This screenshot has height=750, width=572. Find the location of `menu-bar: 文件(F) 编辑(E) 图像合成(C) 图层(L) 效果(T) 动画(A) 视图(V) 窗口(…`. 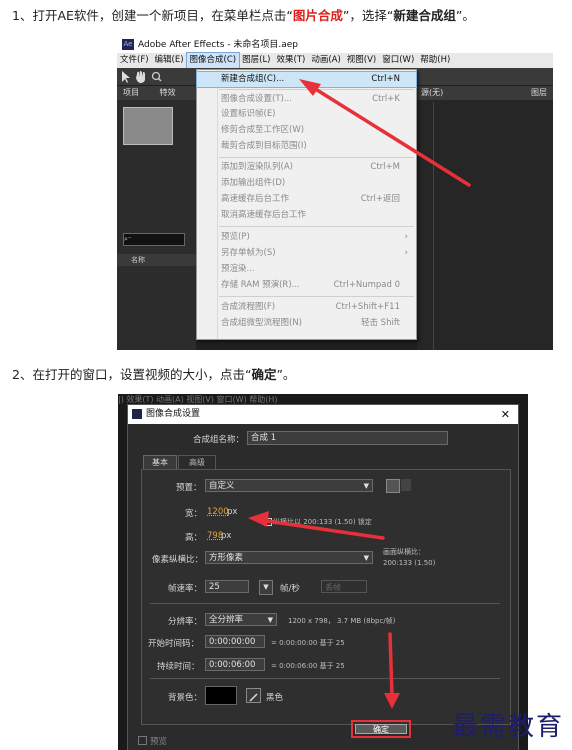

menu-bar: 文件(F) 编辑(E) 图像合成(C) 图层(L) 效果(T) 动画(A) 视图(V) 窗口(… is located at coordinates (335, 60).